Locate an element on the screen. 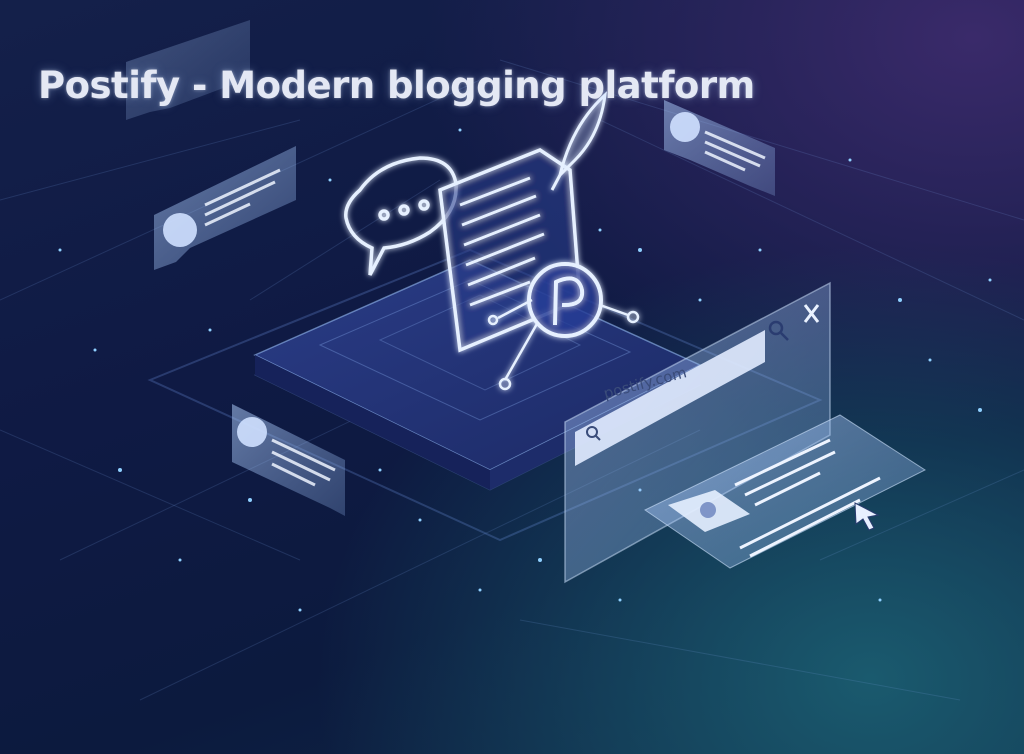 The width and height of the screenshot is (1024, 754). comment-card-top-right is located at coordinates (719, 148).